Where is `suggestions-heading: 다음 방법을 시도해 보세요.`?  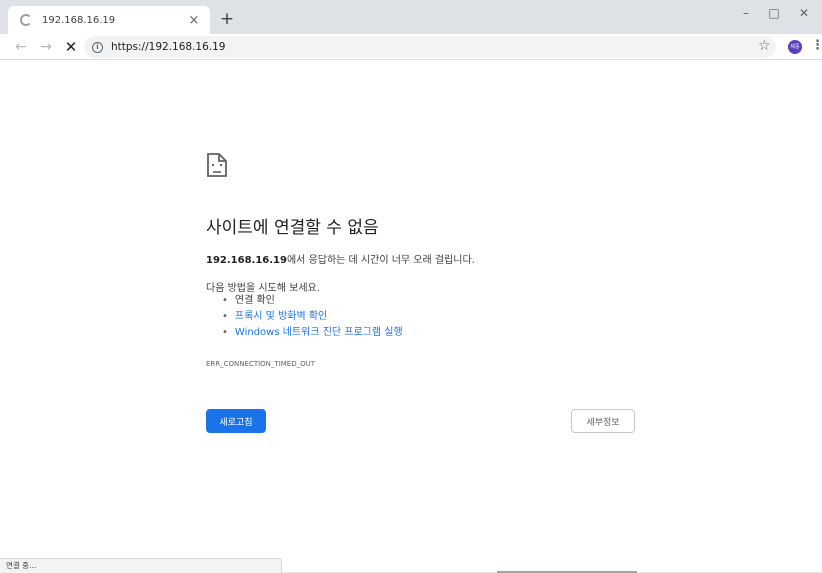
suggestions-heading: 다음 방법을 시도해 보세요. is located at coordinates (263, 288).